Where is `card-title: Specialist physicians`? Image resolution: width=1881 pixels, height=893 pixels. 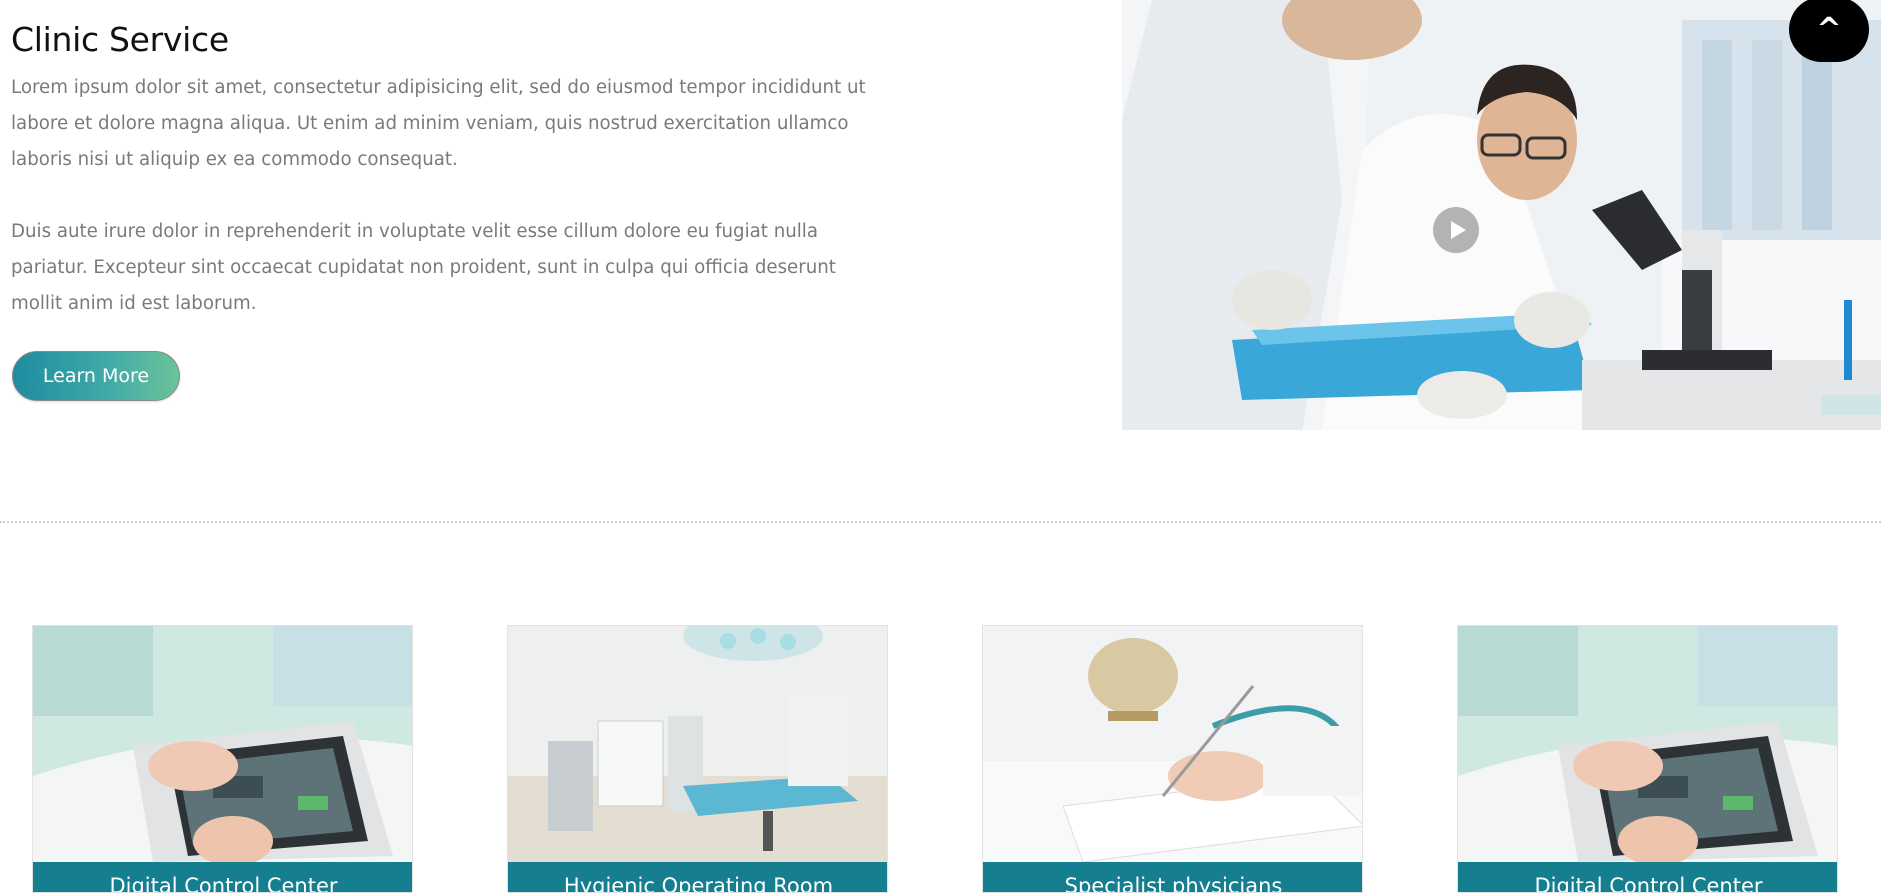
card-title: Specialist physicians is located at coordinates (1172, 877).